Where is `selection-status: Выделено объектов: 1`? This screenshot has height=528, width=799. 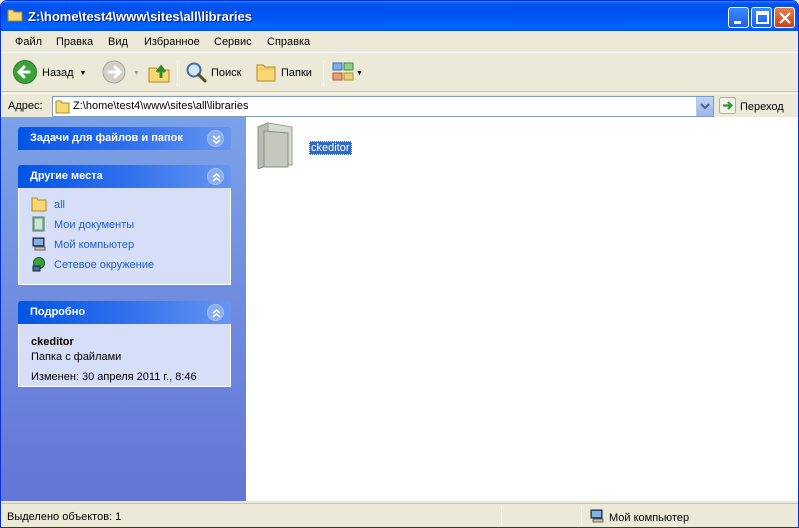 selection-status: Выделено объектов: 1 is located at coordinates (64, 517).